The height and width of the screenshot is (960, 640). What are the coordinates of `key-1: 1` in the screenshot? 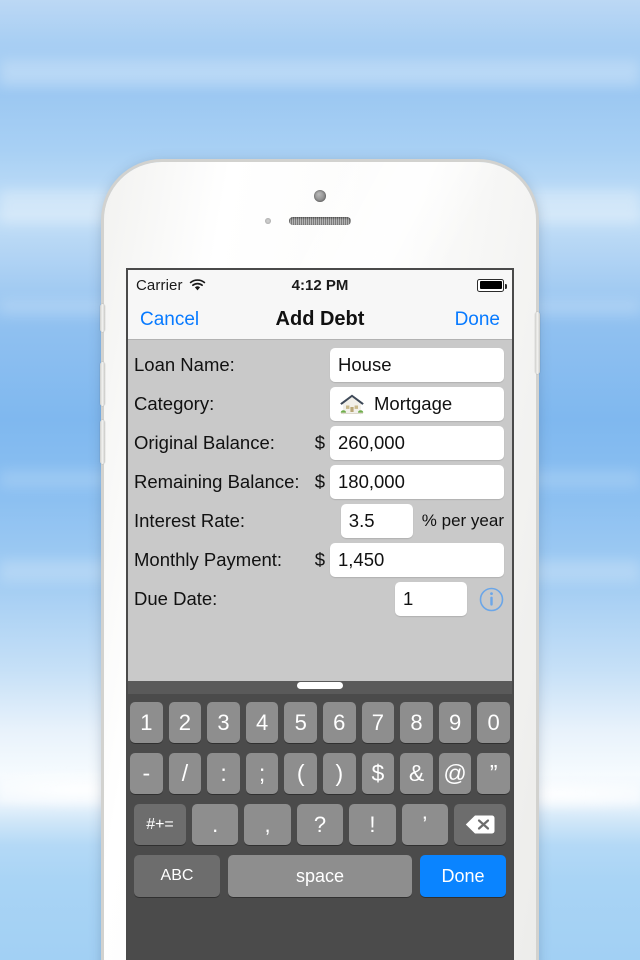 It's located at (146, 722).